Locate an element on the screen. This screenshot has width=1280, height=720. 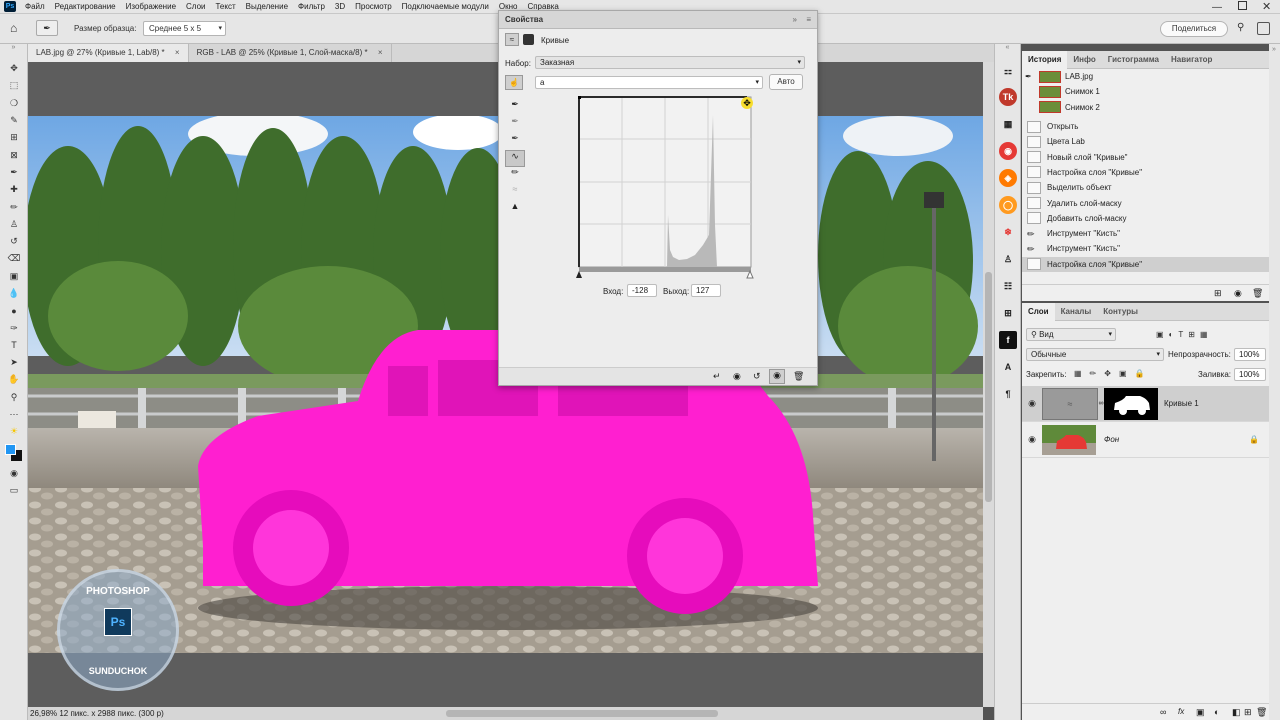
panel-collapse-icon: » is located at coordinates (13, 52).